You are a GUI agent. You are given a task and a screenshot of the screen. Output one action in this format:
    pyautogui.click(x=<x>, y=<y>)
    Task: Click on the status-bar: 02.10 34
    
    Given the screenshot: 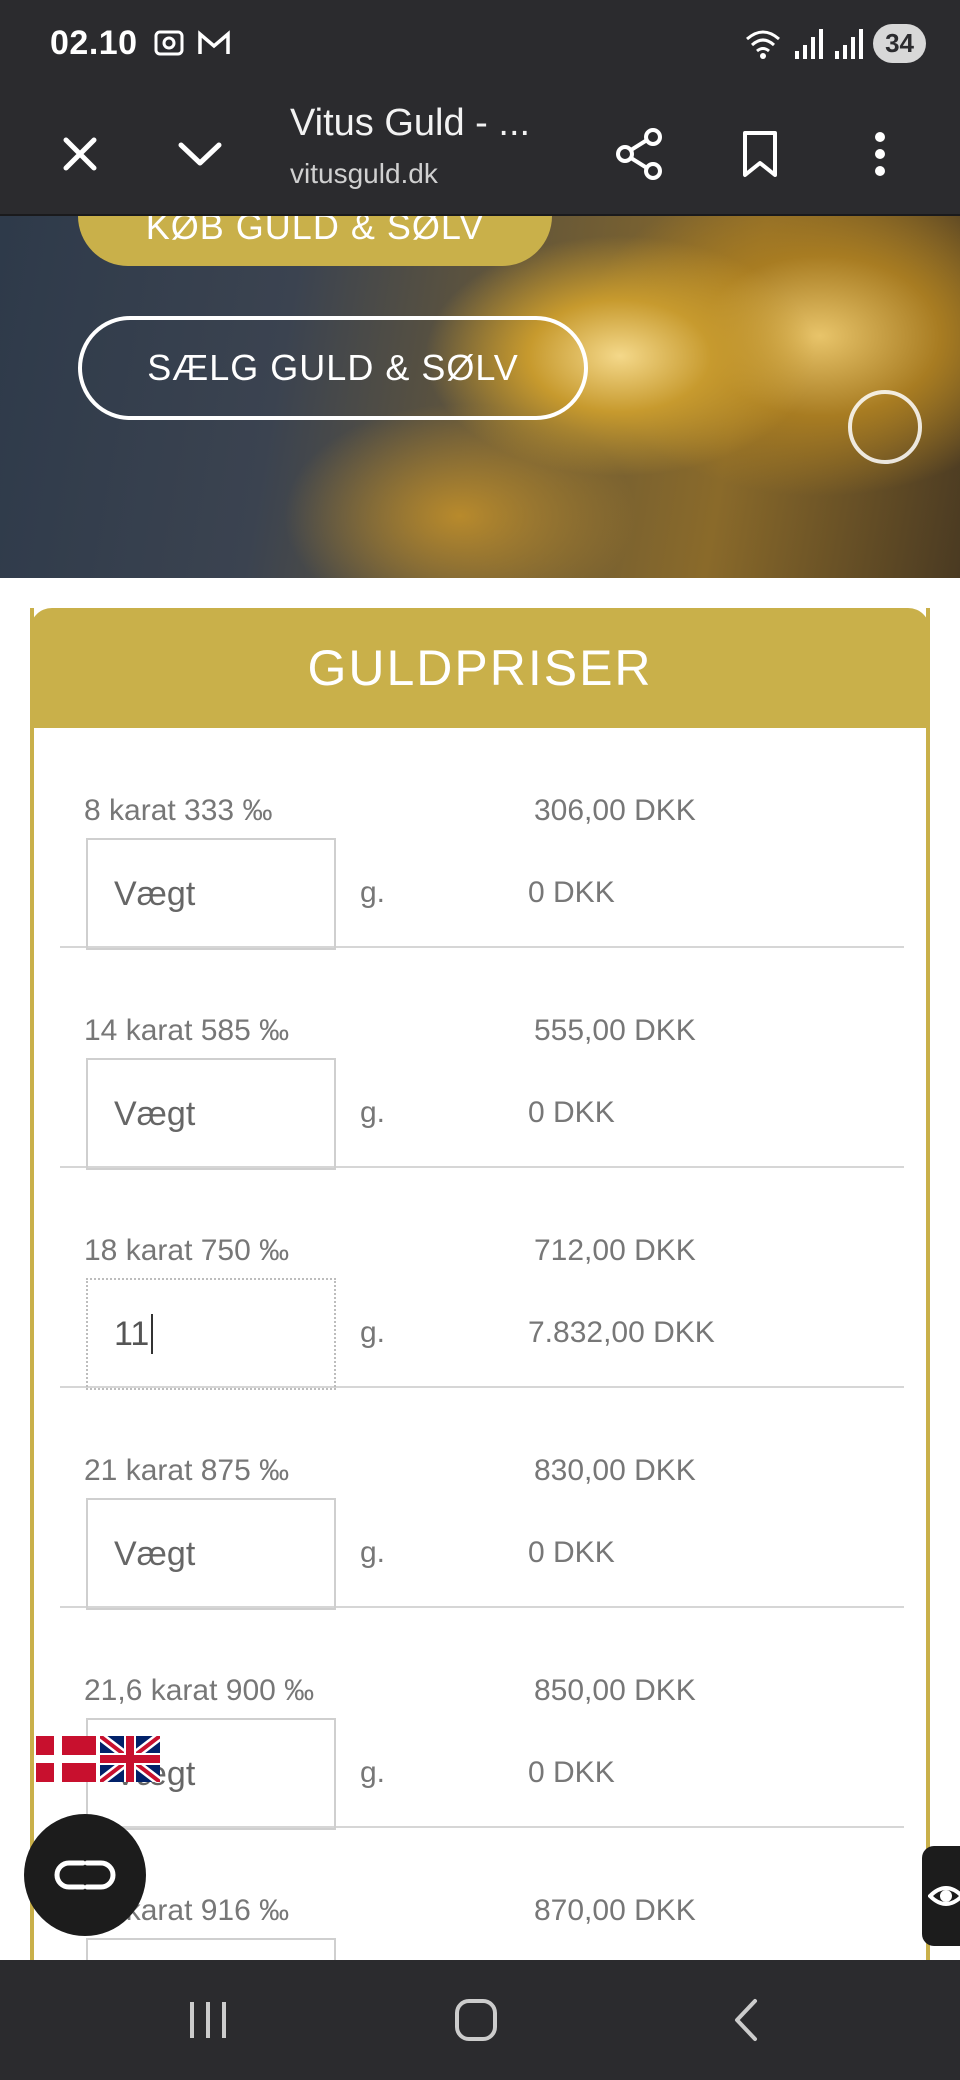 What is the action you would take?
    pyautogui.click(x=480, y=46)
    